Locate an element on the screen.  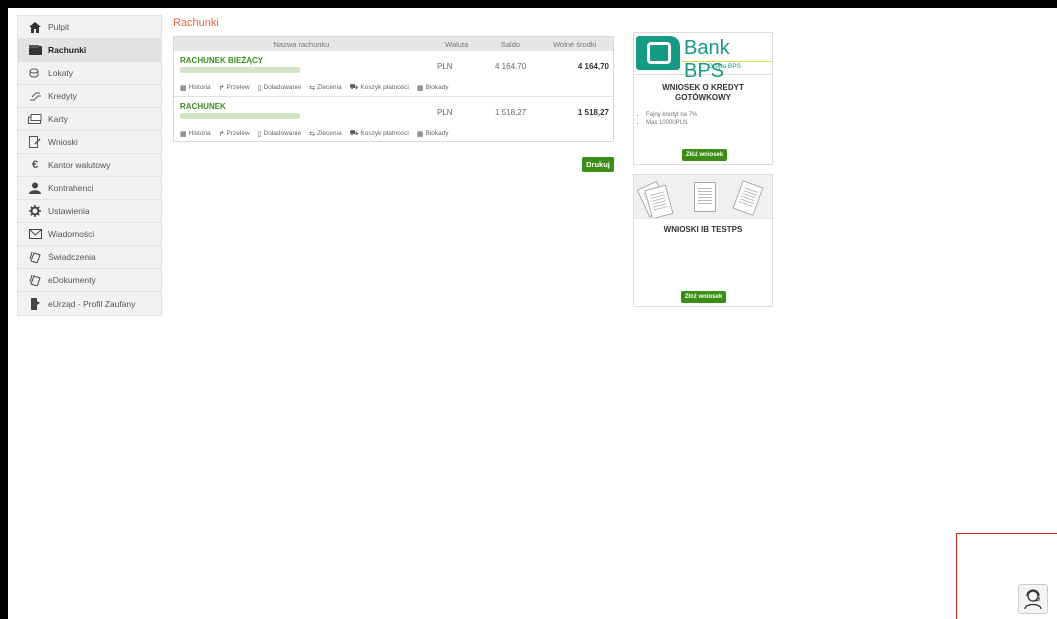
sidebar-item-label: Ustawienia is located at coordinates (69, 211).